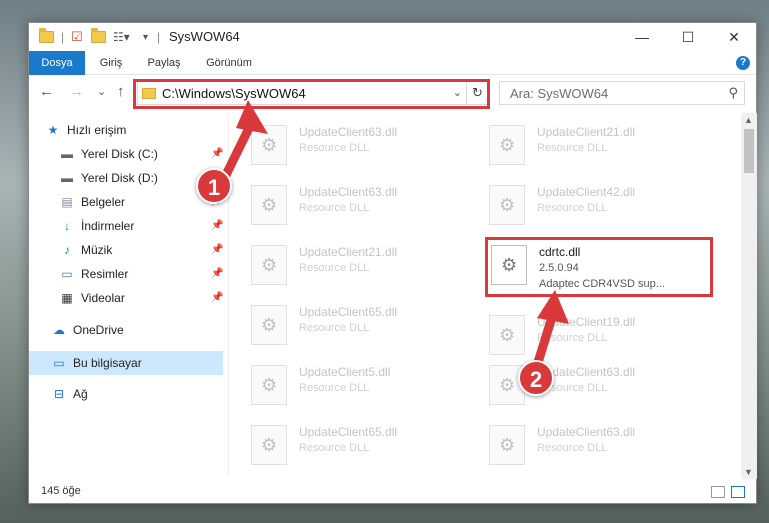 This screenshot has width=769, height=523. Describe the element at coordinates (536, 378) in the screenshot. I see `step-2-badge: 2` at that location.